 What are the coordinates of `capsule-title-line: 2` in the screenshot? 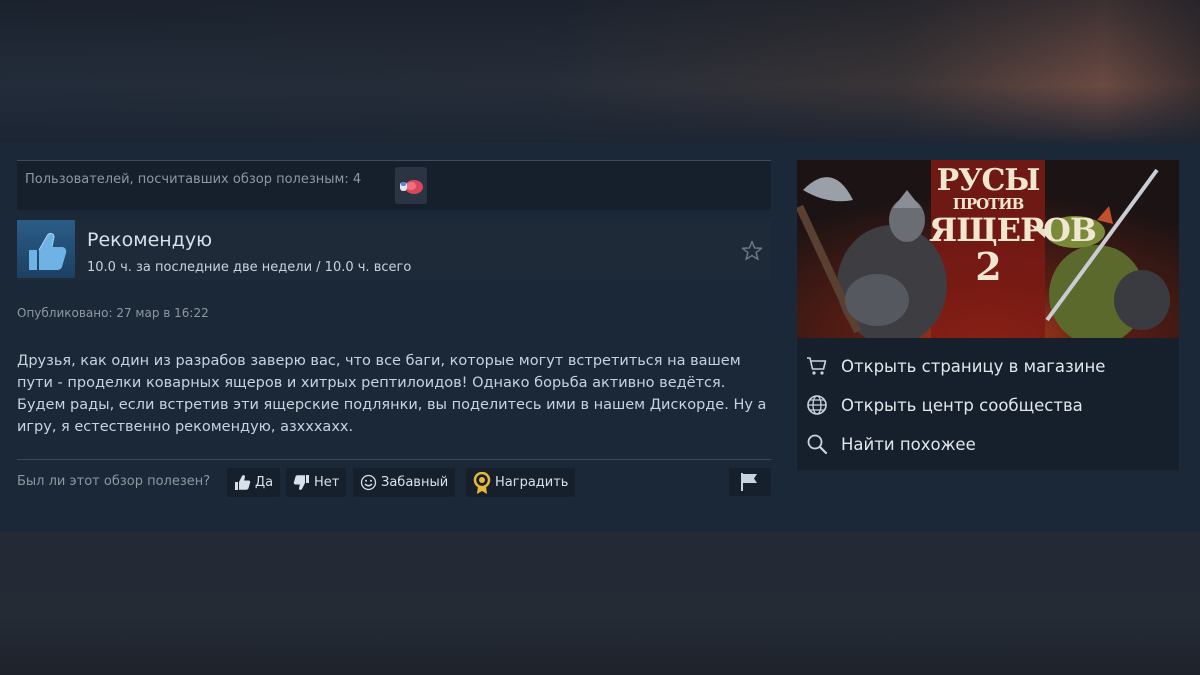 It's located at (988, 266).